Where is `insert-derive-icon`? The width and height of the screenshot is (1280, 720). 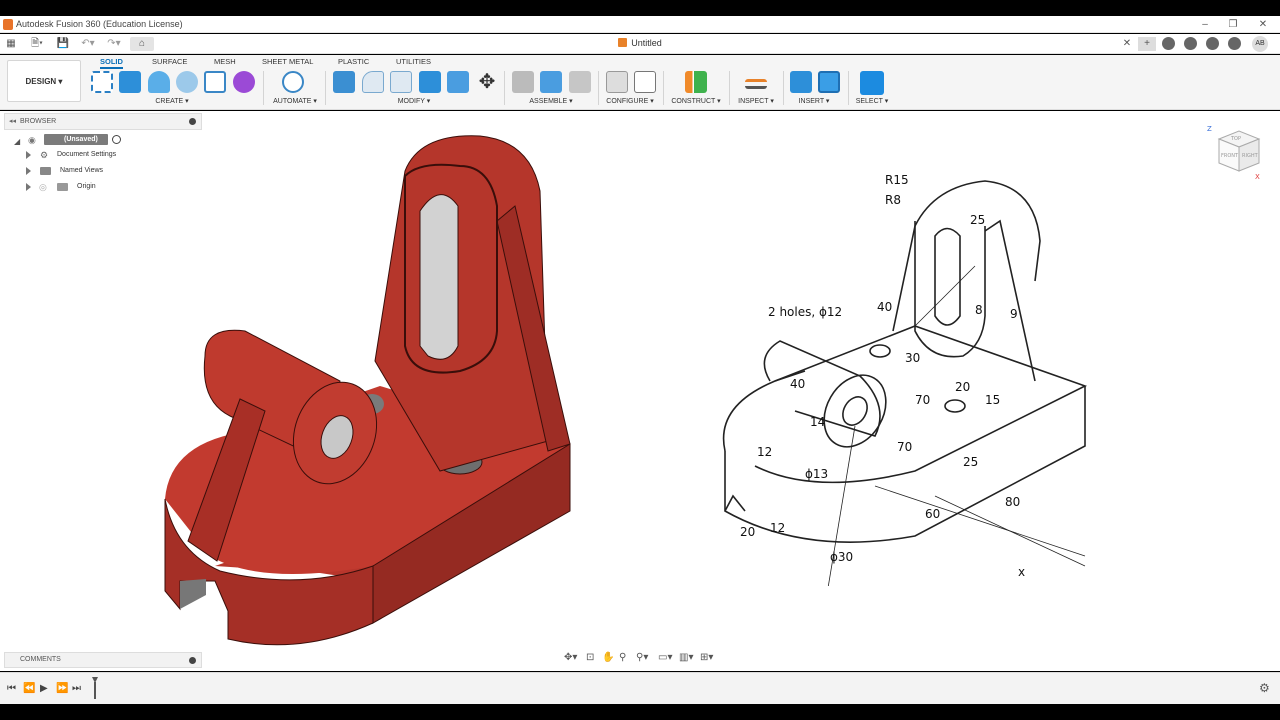 insert-derive-icon is located at coordinates (801, 82).